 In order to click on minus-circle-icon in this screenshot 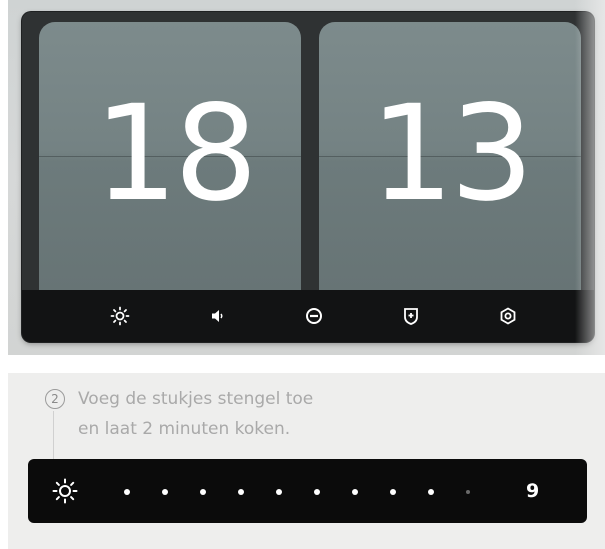, I will do `click(314, 316)`.